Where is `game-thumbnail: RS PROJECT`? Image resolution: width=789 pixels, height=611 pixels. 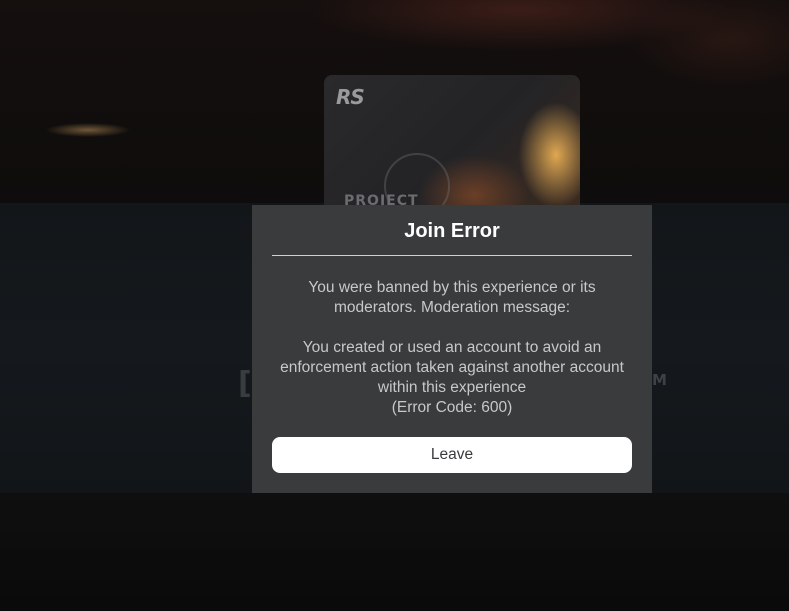 game-thumbnail: RS PROJECT is located at coordinates (452, 140).